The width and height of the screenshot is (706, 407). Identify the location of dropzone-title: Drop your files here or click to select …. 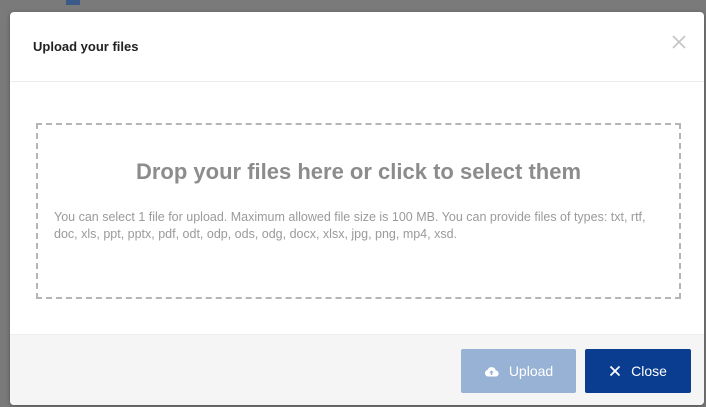
(358, 171).